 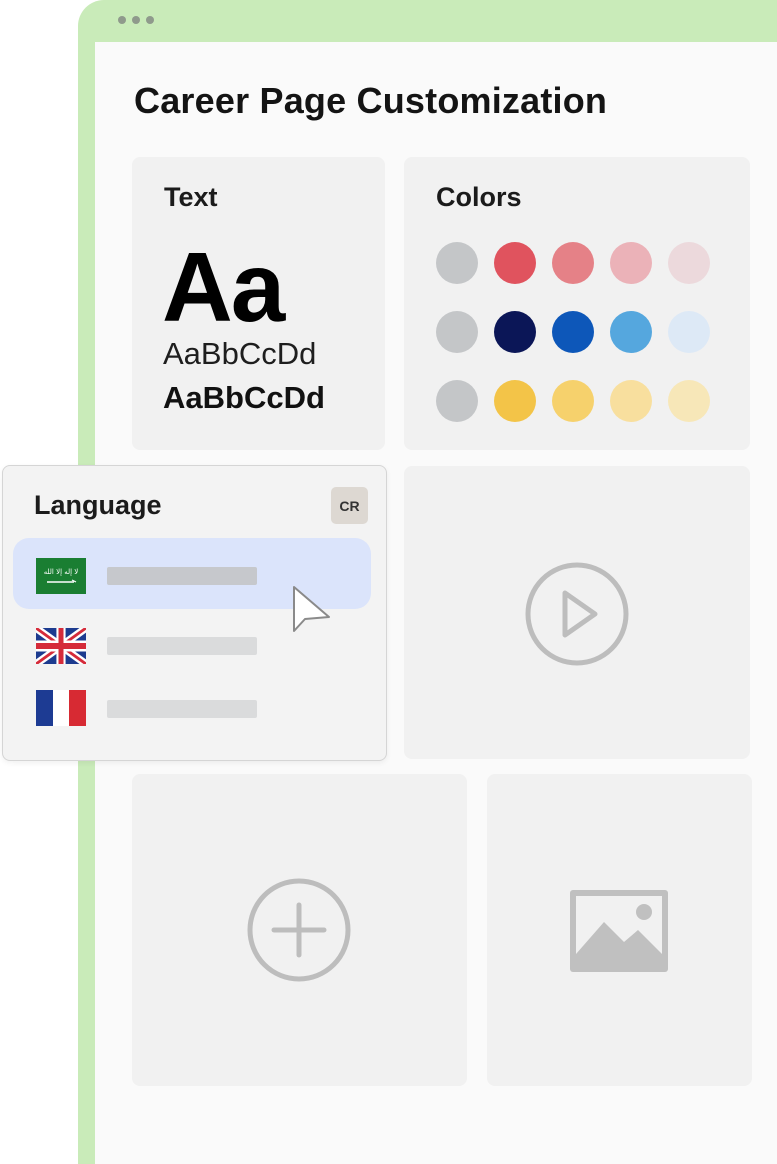 What do you see at coordinates (98, 505) in the screenshot?
I see `language-panel-title: Language` at bounding box center [98, 505].